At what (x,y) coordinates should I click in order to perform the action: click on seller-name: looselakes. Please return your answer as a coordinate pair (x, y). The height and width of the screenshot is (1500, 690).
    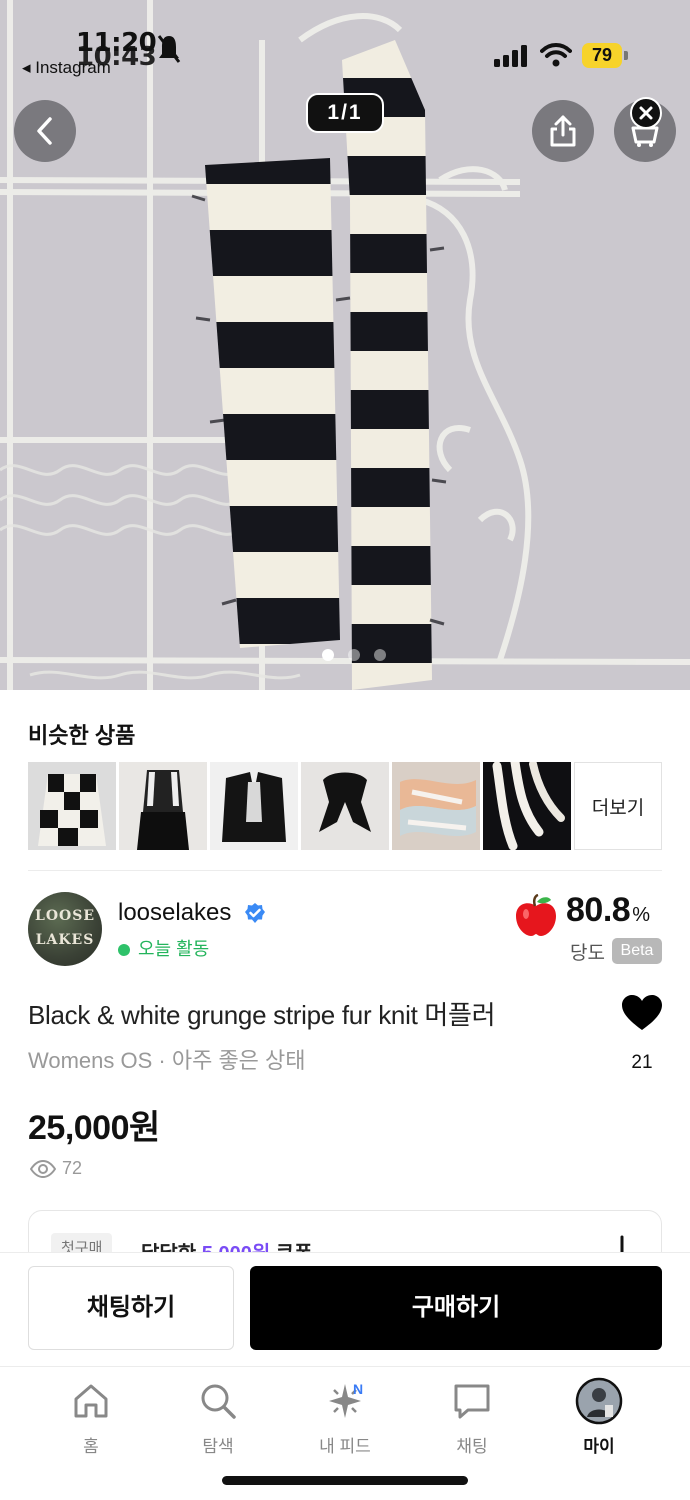
    Looking at the image, I should click on (174, 913).